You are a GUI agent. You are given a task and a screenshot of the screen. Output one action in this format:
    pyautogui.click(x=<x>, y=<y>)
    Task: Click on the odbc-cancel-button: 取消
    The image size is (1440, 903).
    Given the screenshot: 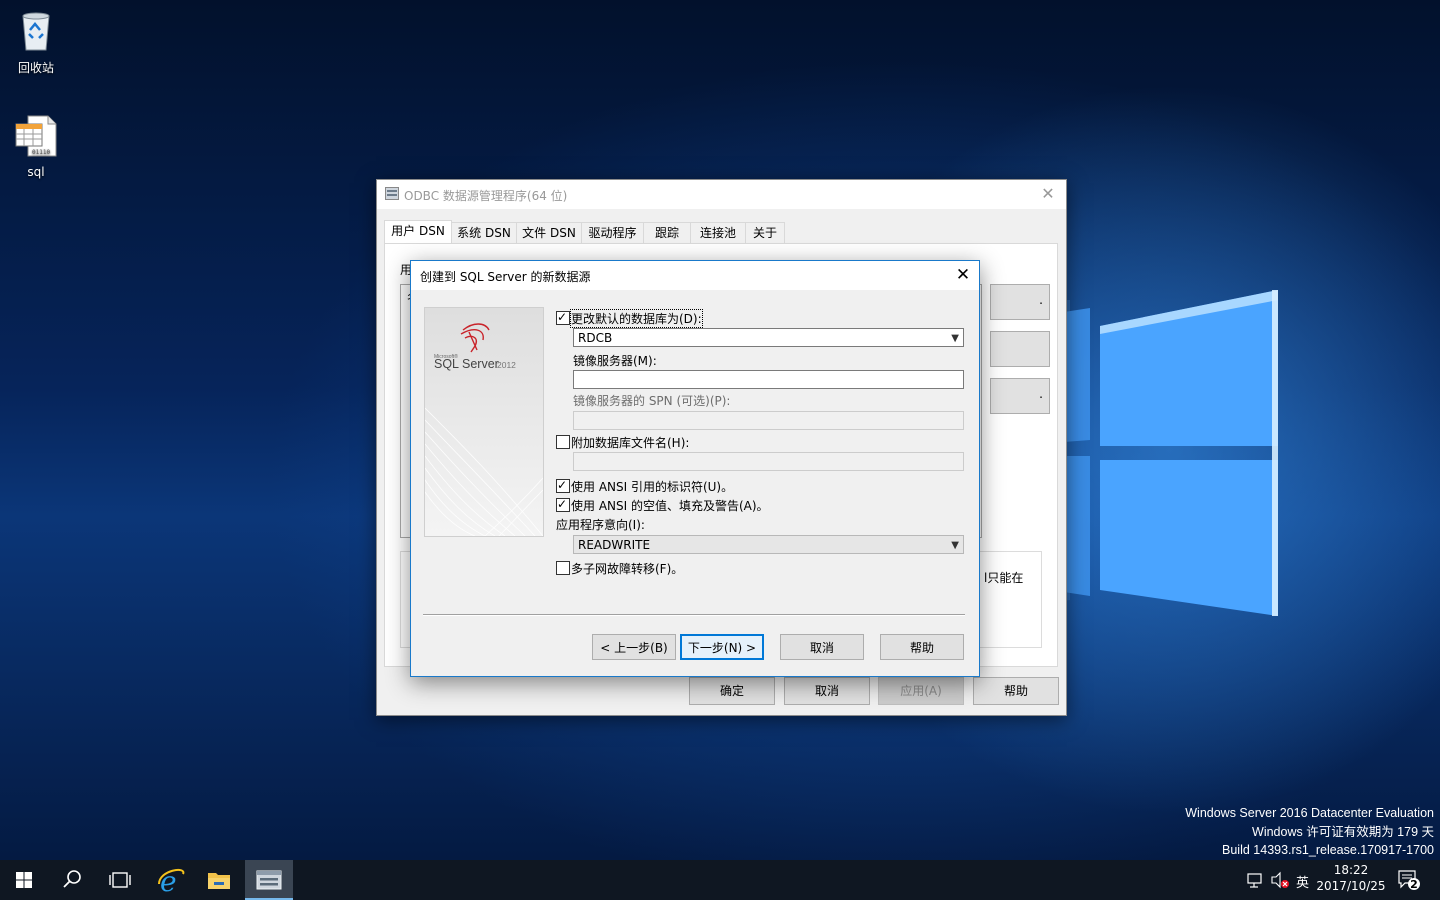 What is the action you would take?
    pyautogui.click(x=827, y=691)
    